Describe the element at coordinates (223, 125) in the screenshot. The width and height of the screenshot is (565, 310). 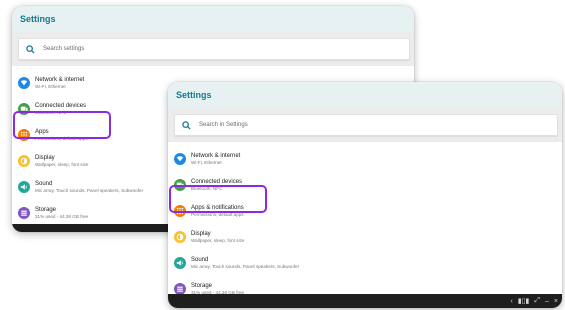
I see `search-placeholder: Search in Settings` at that location.